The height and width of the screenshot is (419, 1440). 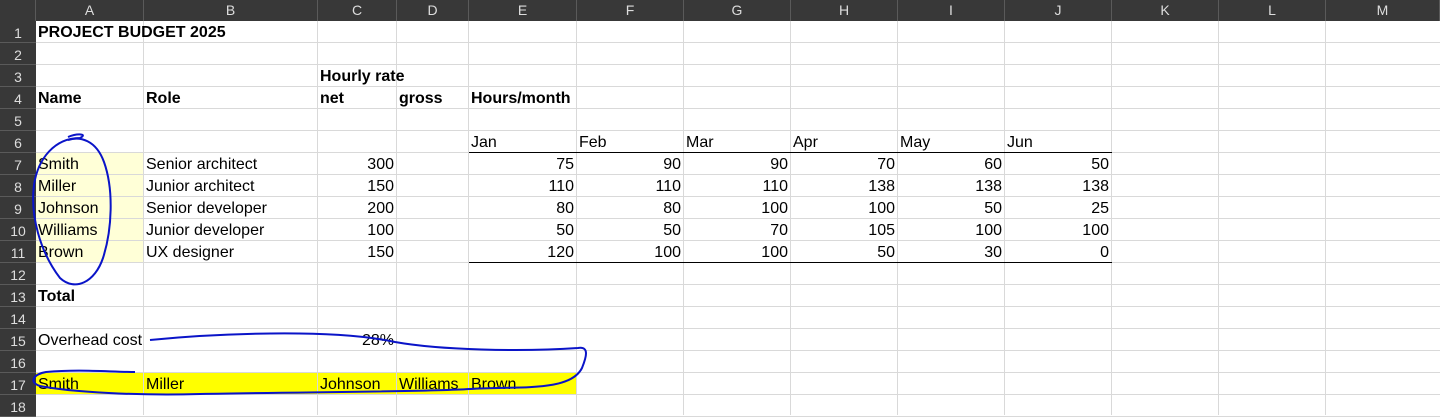 What do you see at coordinates (90, 384) in the screenshot?
I see `cell-row17-name: Smith` at bounding box center [90, 384].